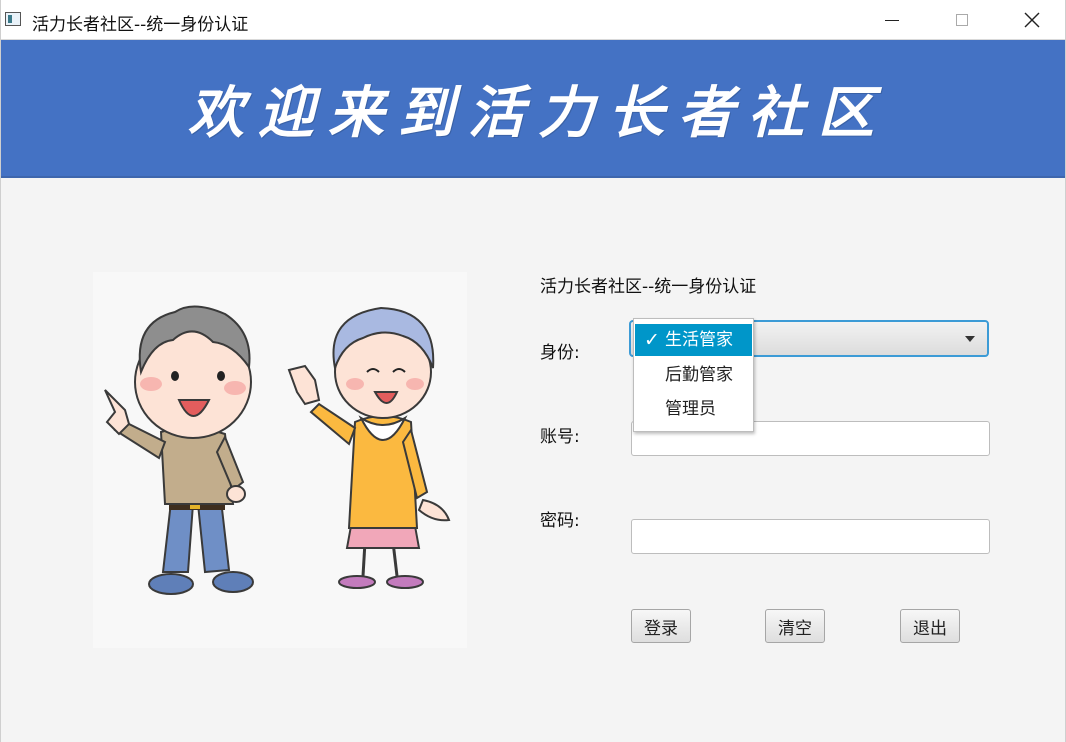 The height and width of the screenshot is (742, 1066). Describe the element at coordinates (277, 450) in the screenshot. I see `elderly-couple-image` at that location.